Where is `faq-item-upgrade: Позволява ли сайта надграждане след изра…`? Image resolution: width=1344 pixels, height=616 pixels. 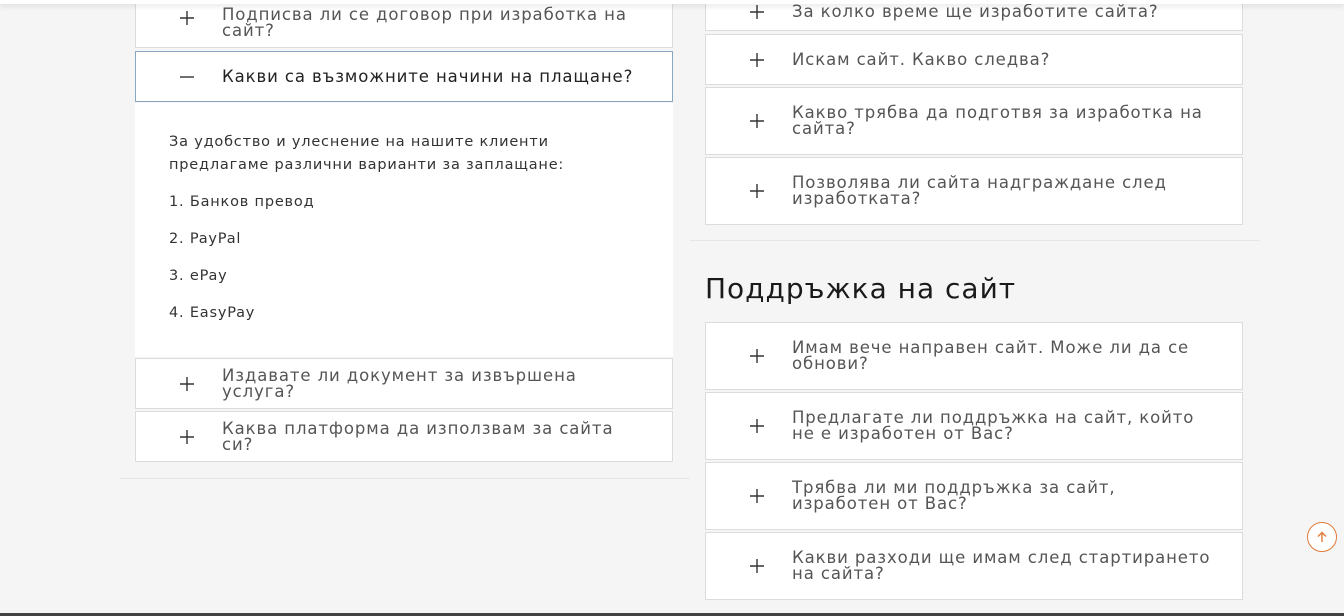 faq-item-upgrade: Позволява ли сайта надграждане след изра… is located at coordinates (974, 191).